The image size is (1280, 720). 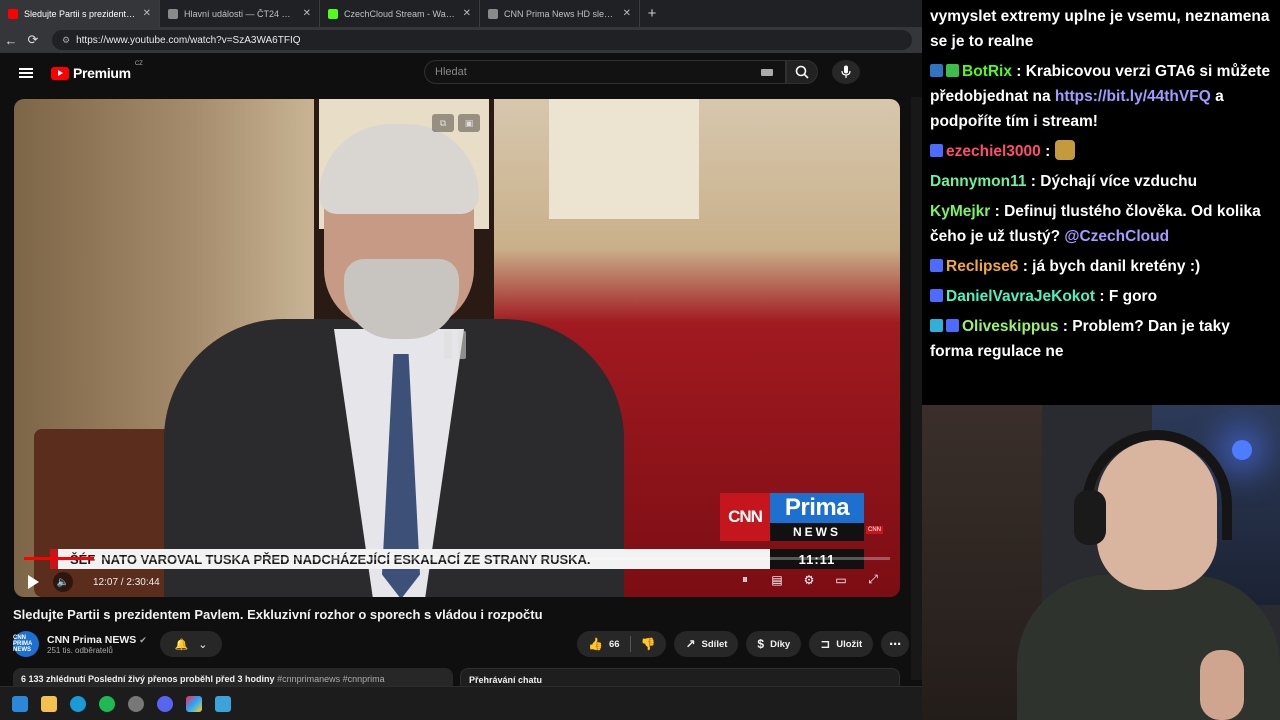 What do you see at coordinates (49, 703) in the screenshot?
I see `file-explorer-icon` at bounding box center [49, 703].